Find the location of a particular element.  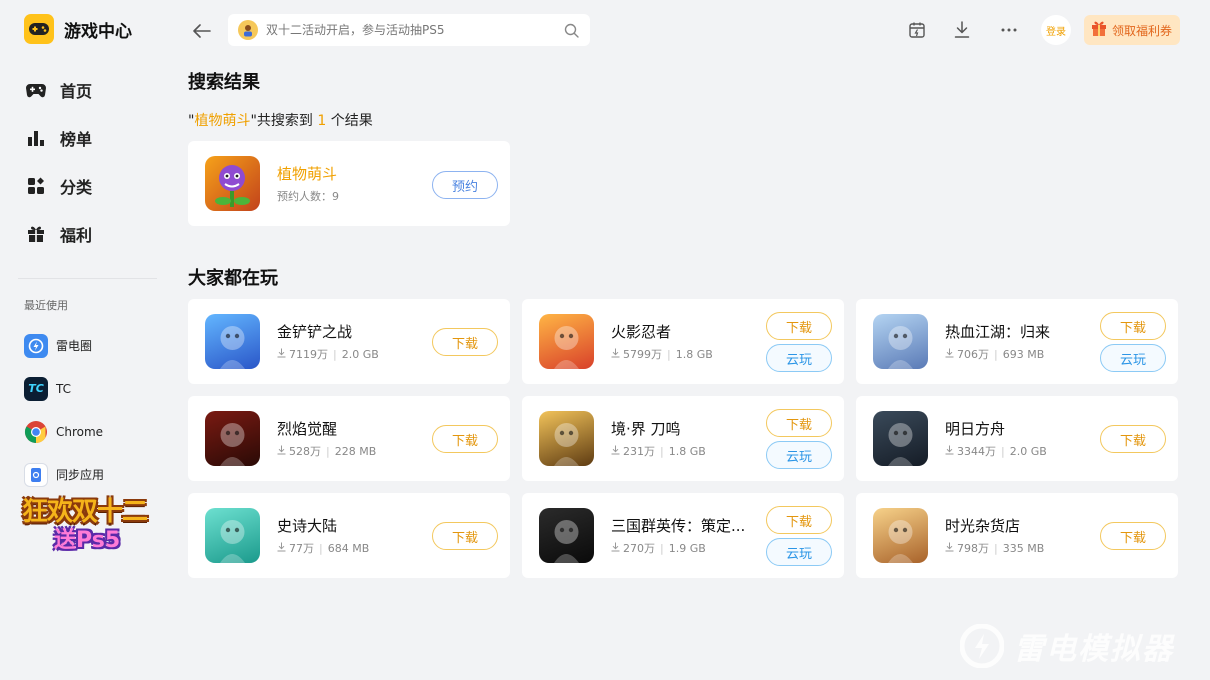

download-count: 706万 is located at coordinates (973, 354).